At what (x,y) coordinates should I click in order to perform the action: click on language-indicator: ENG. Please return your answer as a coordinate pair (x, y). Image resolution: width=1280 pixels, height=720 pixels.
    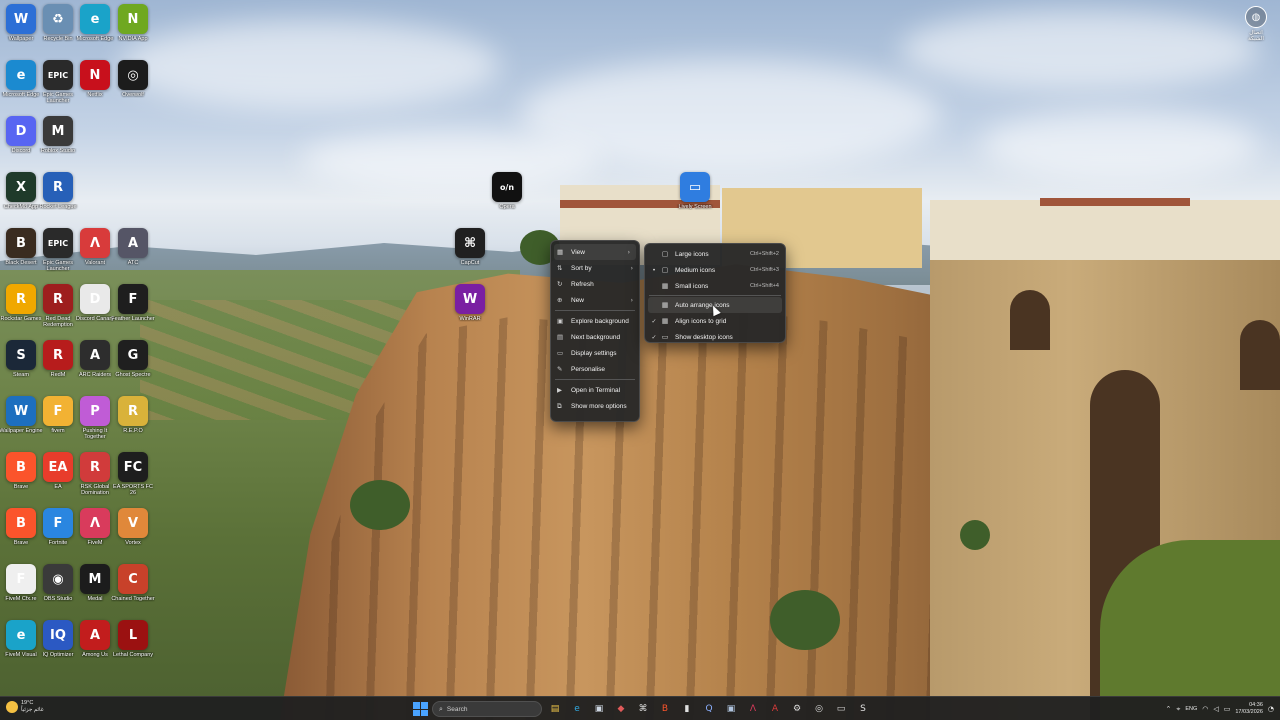
    Looking at the image, I should click on (1191, 709).